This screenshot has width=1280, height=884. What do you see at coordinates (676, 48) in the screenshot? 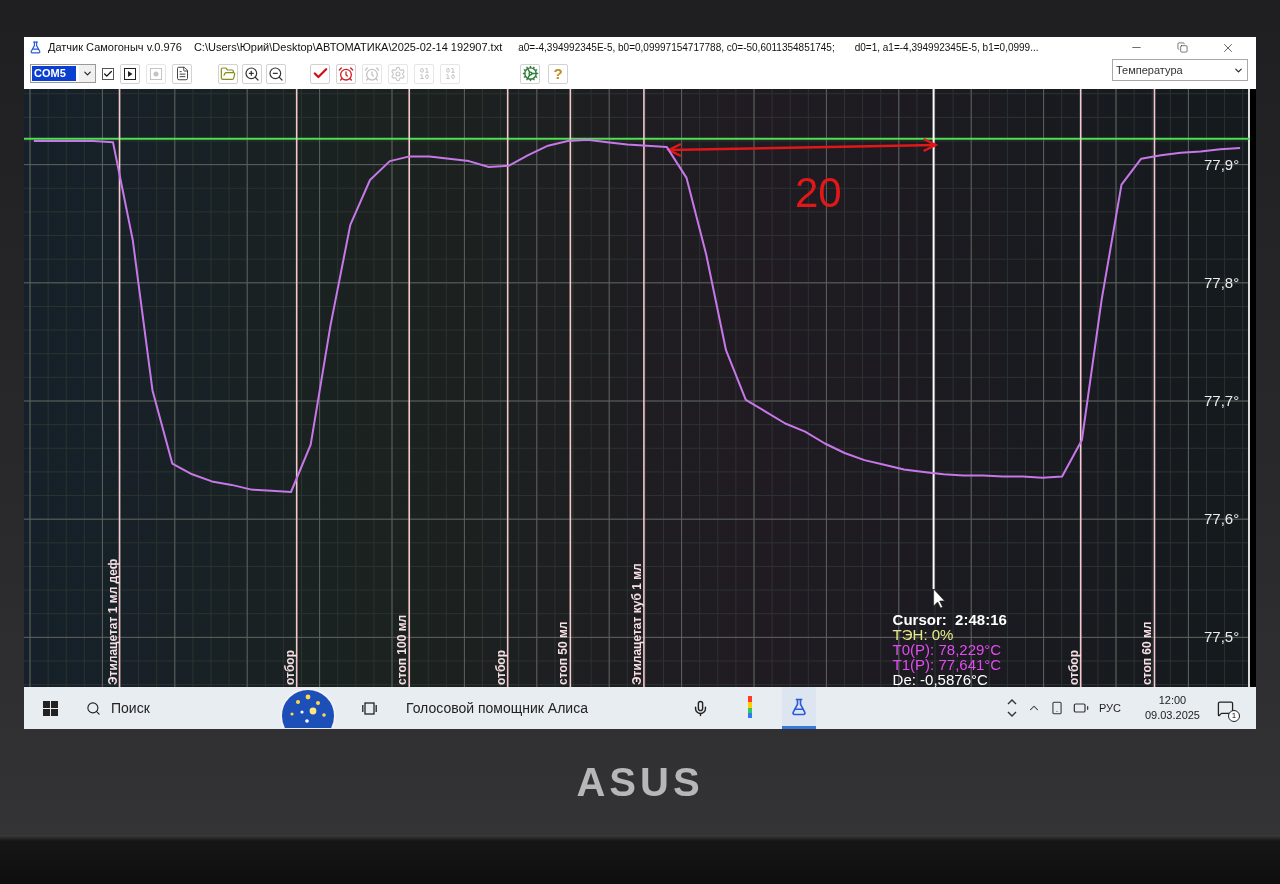
I see `coefficients-text: a0=-4,394992345E-5, b0=0,09997154717788, c0=-50,6011354851745;` at bounding box center [676, 48].